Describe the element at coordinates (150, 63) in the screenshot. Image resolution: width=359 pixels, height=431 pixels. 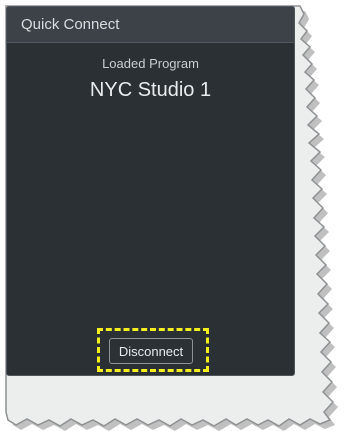
I see `loaded-program-label: Loaded Program` at that location.